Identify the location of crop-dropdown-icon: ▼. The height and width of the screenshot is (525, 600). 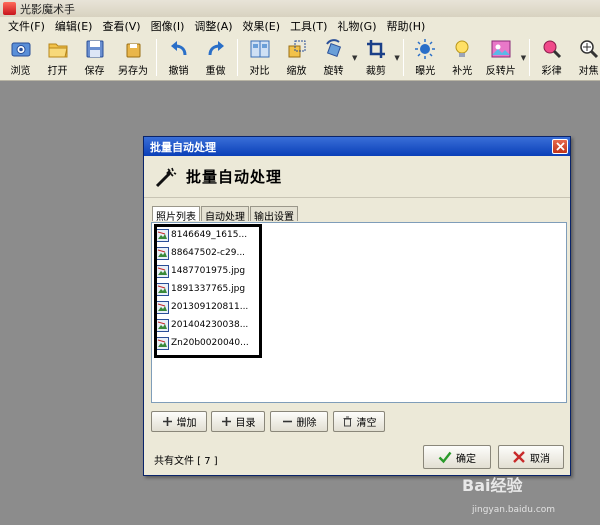
(396, 57).